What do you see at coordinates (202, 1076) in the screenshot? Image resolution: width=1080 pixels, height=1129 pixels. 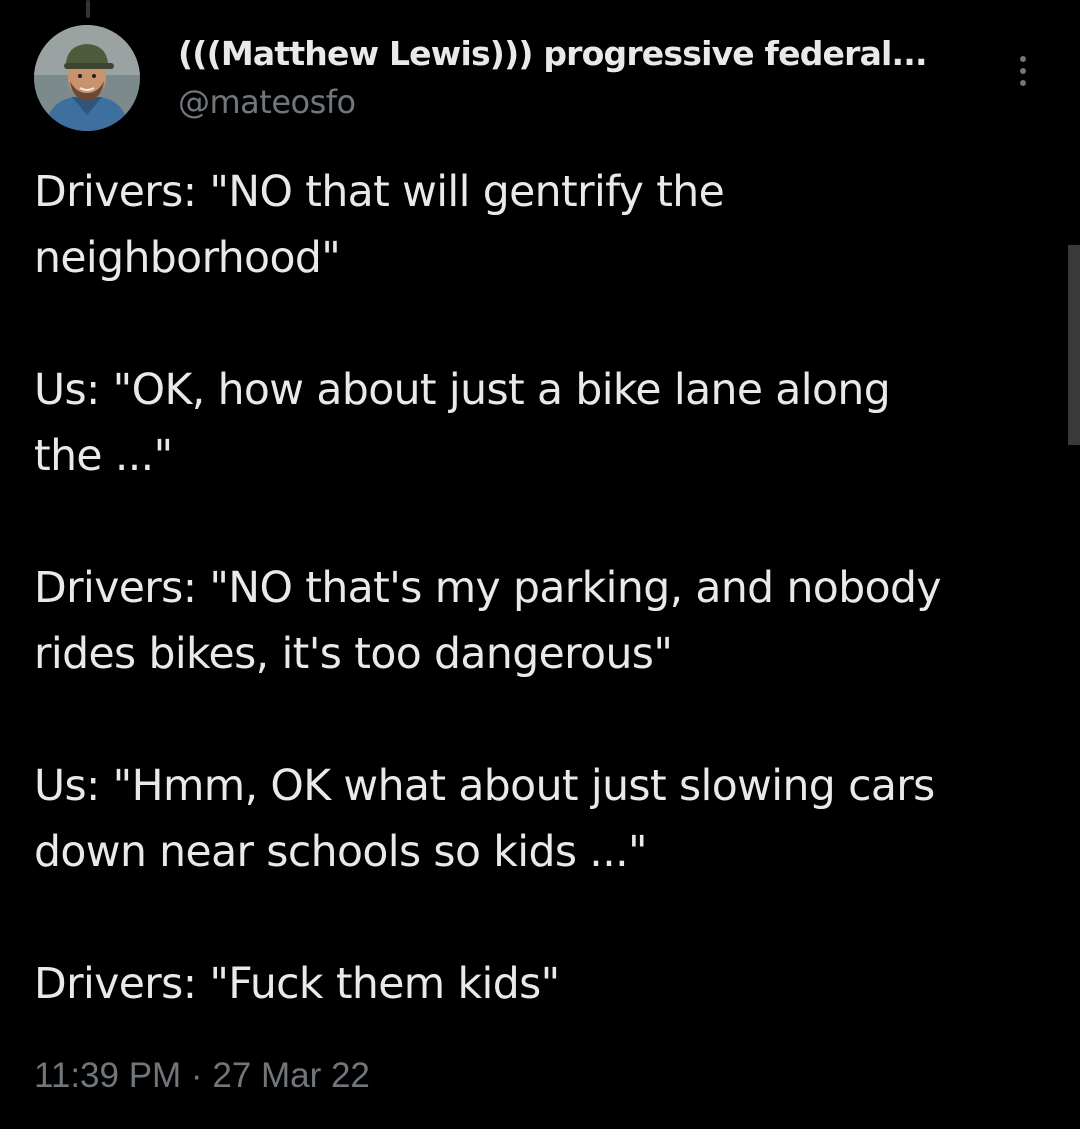 I see `tweet-timestamp: 11:39 PM · 27 Mar 22` at bounding box center [202, 1076].